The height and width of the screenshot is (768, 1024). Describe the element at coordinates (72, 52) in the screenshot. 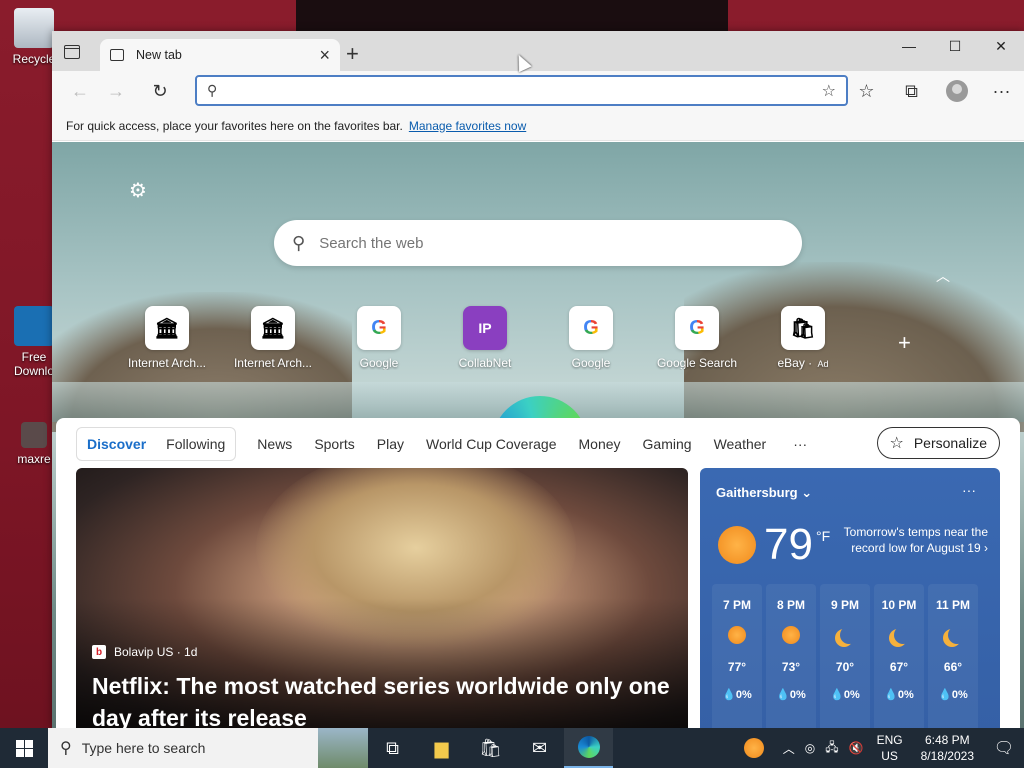

I see `tab-actions-icon` at that location.